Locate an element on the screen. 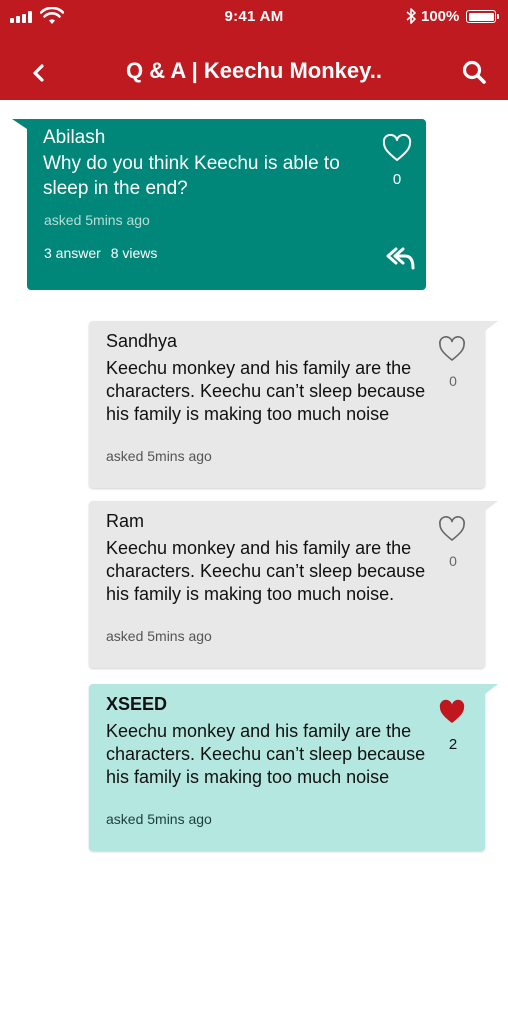 The height and width of the screenshot is (1024, 508). reply-all-icon is located at coordinates (401, 257).